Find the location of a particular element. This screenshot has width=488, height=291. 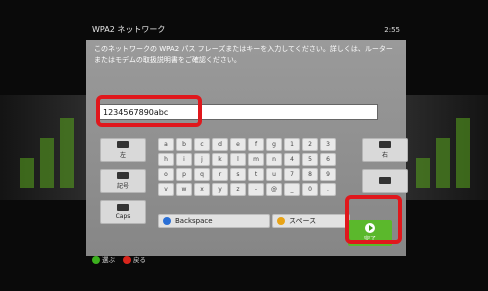

key-0-4: e is located at coordinates (238, 144).